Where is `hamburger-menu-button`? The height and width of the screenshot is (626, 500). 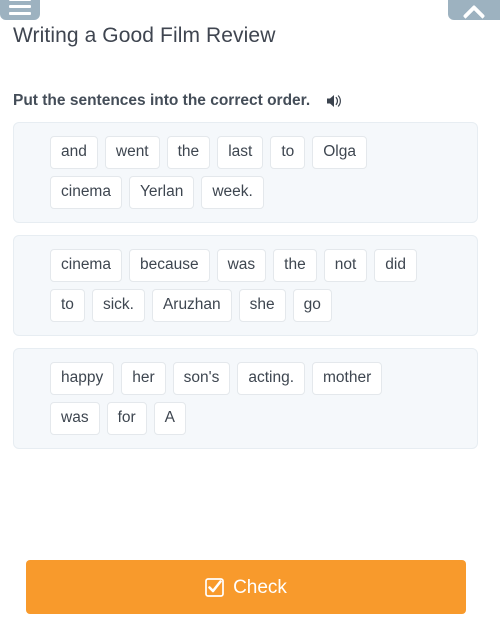
hamburger-menu-button is located at coordinates (20, 10).